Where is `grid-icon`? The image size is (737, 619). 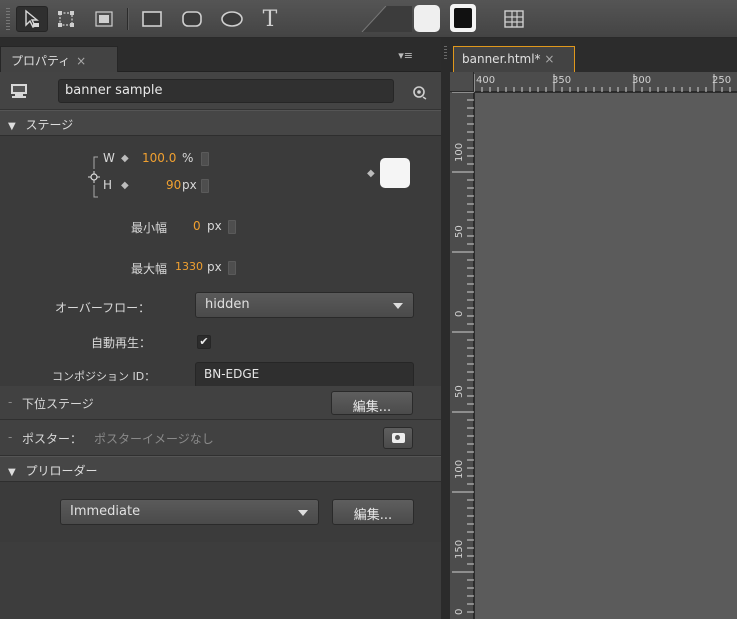
grid-icon is located at coordinates (514, 19).